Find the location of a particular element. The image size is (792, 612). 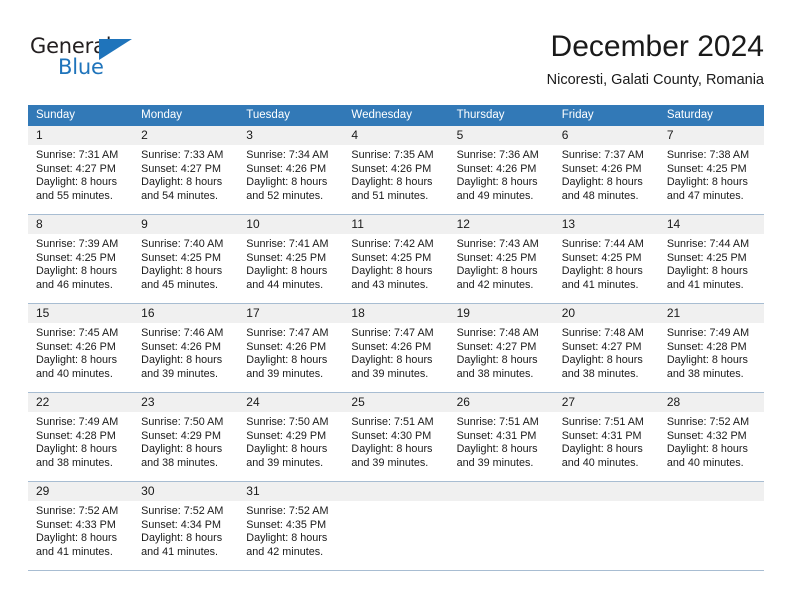

day-number: 19 is located at coordinates (501, 313).